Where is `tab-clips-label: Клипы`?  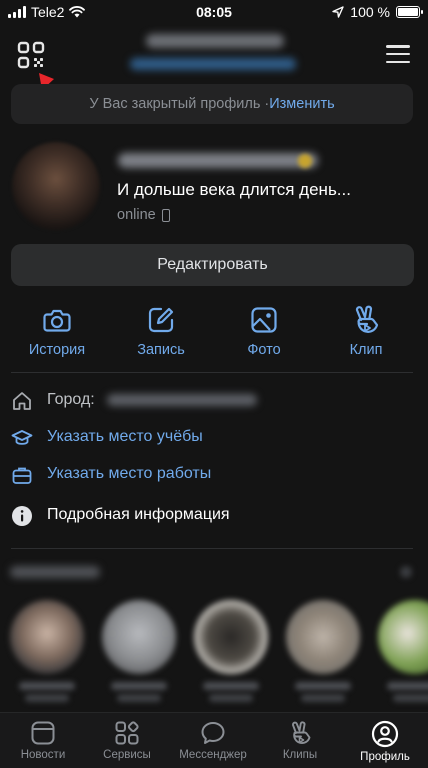
tab-clips-label: Клипы is located at coordinates (300, 755).